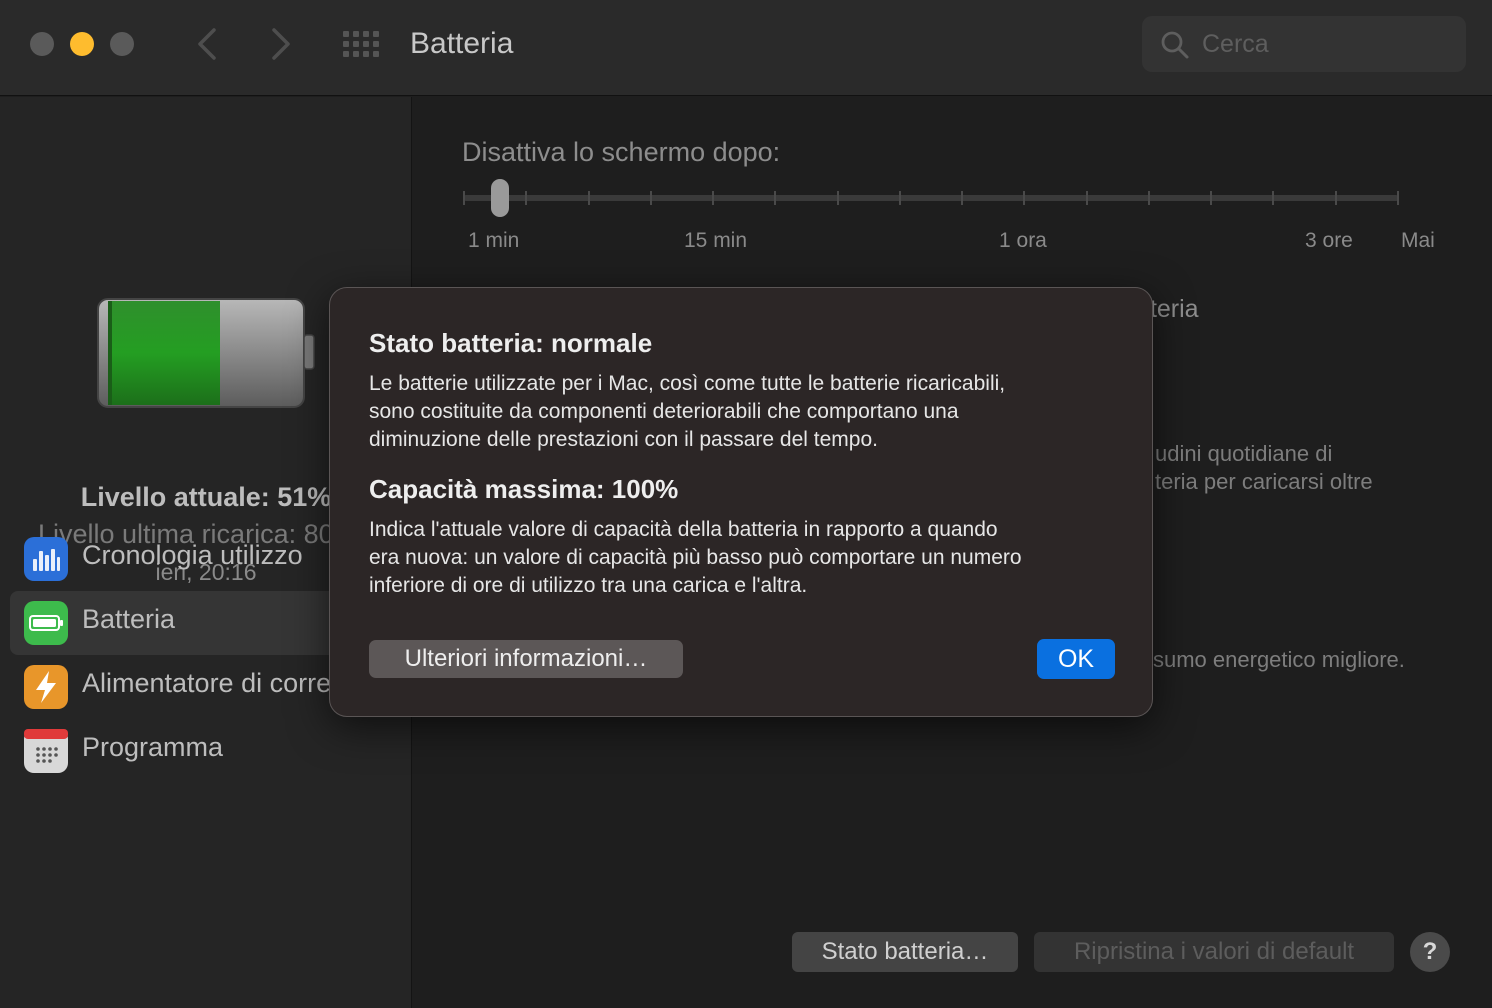 This screenshot has width=1492, height=1008. Describe the element at coordinates (1264, 481) in the screenshot. I see `background-text-fragment: teria per caricarsi oltre` at that location.